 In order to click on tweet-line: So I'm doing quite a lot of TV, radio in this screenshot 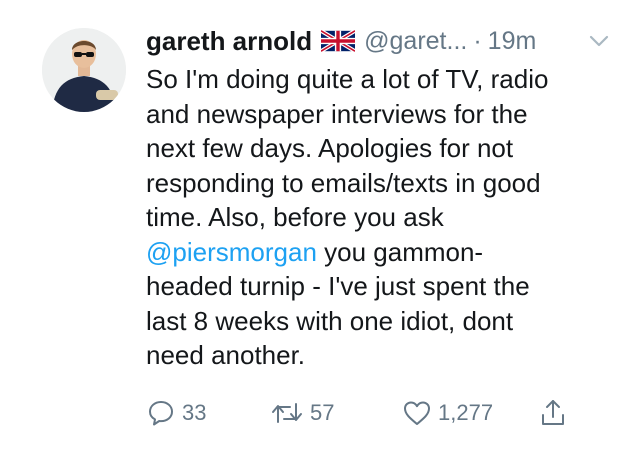, I will do `click(347, 79)`.